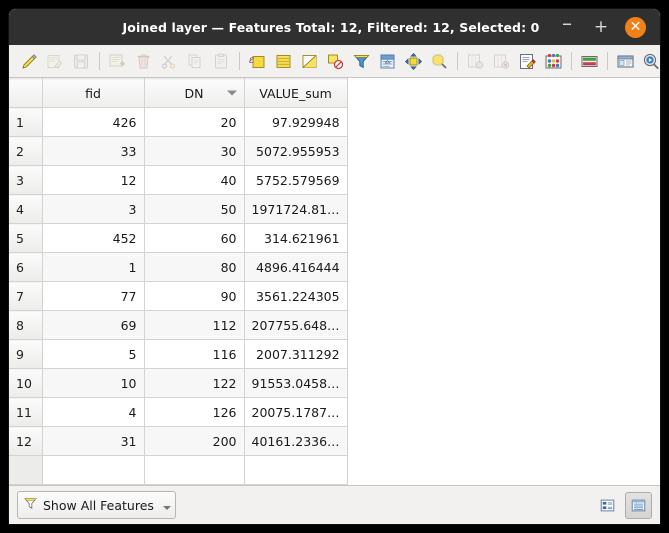 This screenshot has width=669, height=533. What do you see at coordinates (26, 238) in the screenshot?
I see `row-number: 5` at bounding box center [26, 238].